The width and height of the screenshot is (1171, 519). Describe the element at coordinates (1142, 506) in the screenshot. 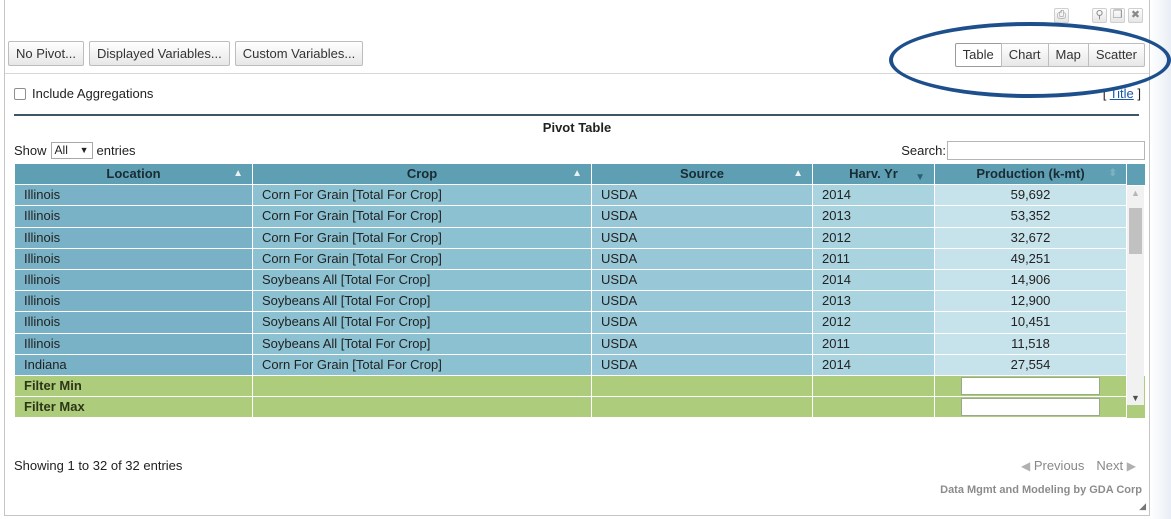

I see `resize-grip-icon: ◢` at that location.